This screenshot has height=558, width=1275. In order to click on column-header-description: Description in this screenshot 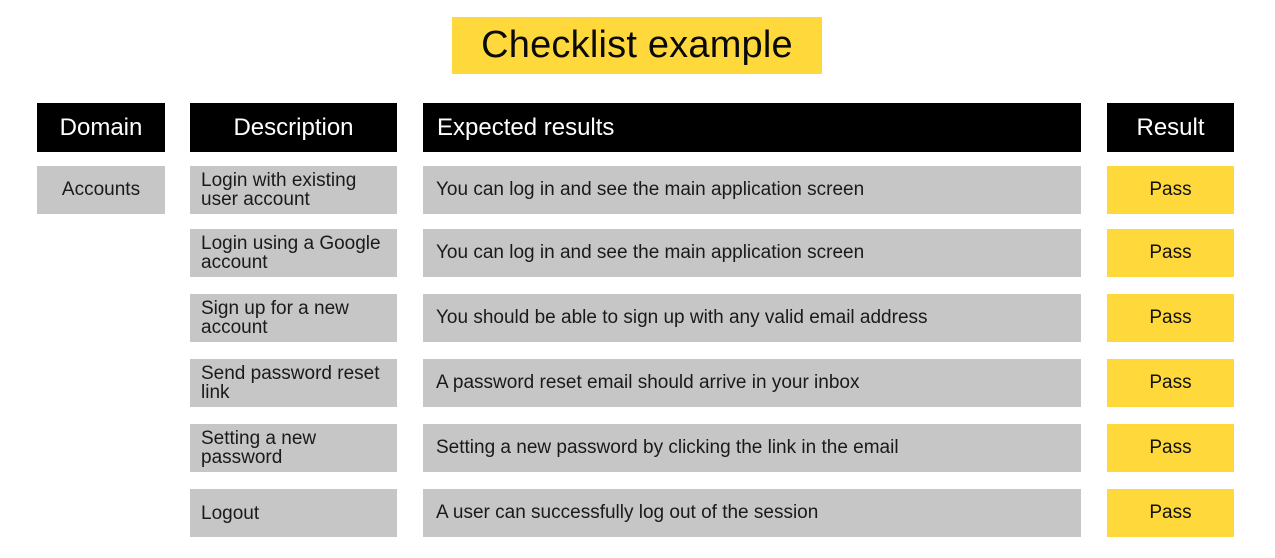, I will do `click(293, 127)`.